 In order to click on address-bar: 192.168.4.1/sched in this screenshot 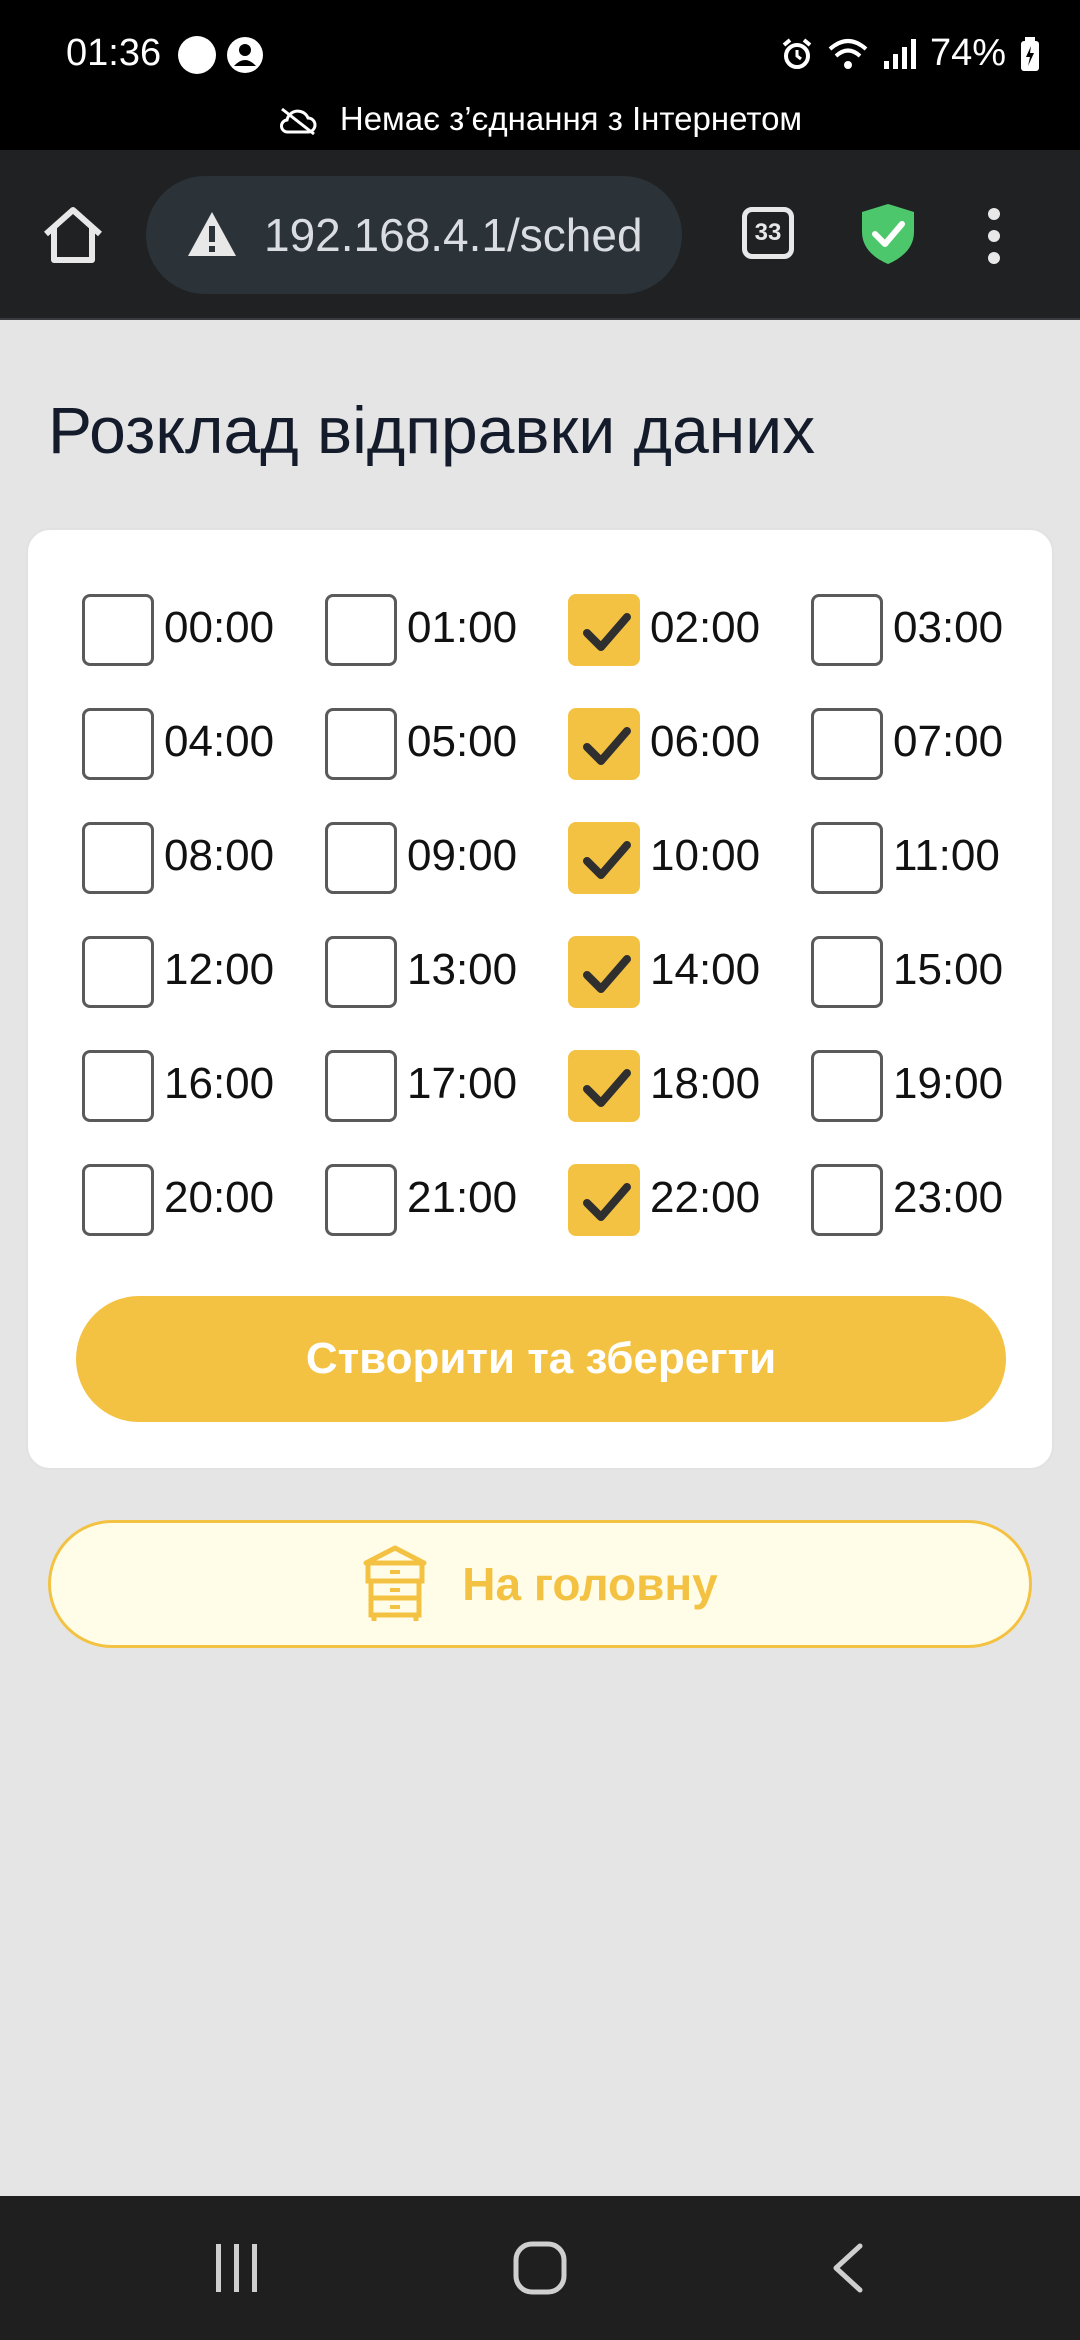, I will do `click(414, 235)`.